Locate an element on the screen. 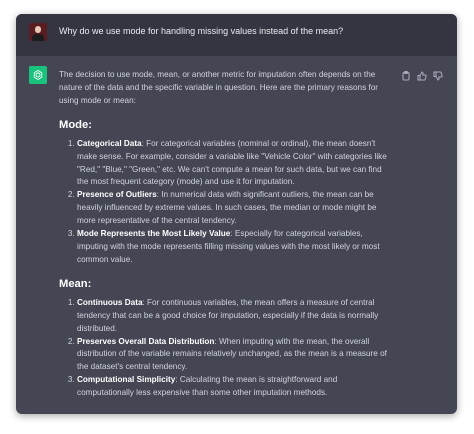  section-heading-mode: Mode: is located at coordinates (75, 124).